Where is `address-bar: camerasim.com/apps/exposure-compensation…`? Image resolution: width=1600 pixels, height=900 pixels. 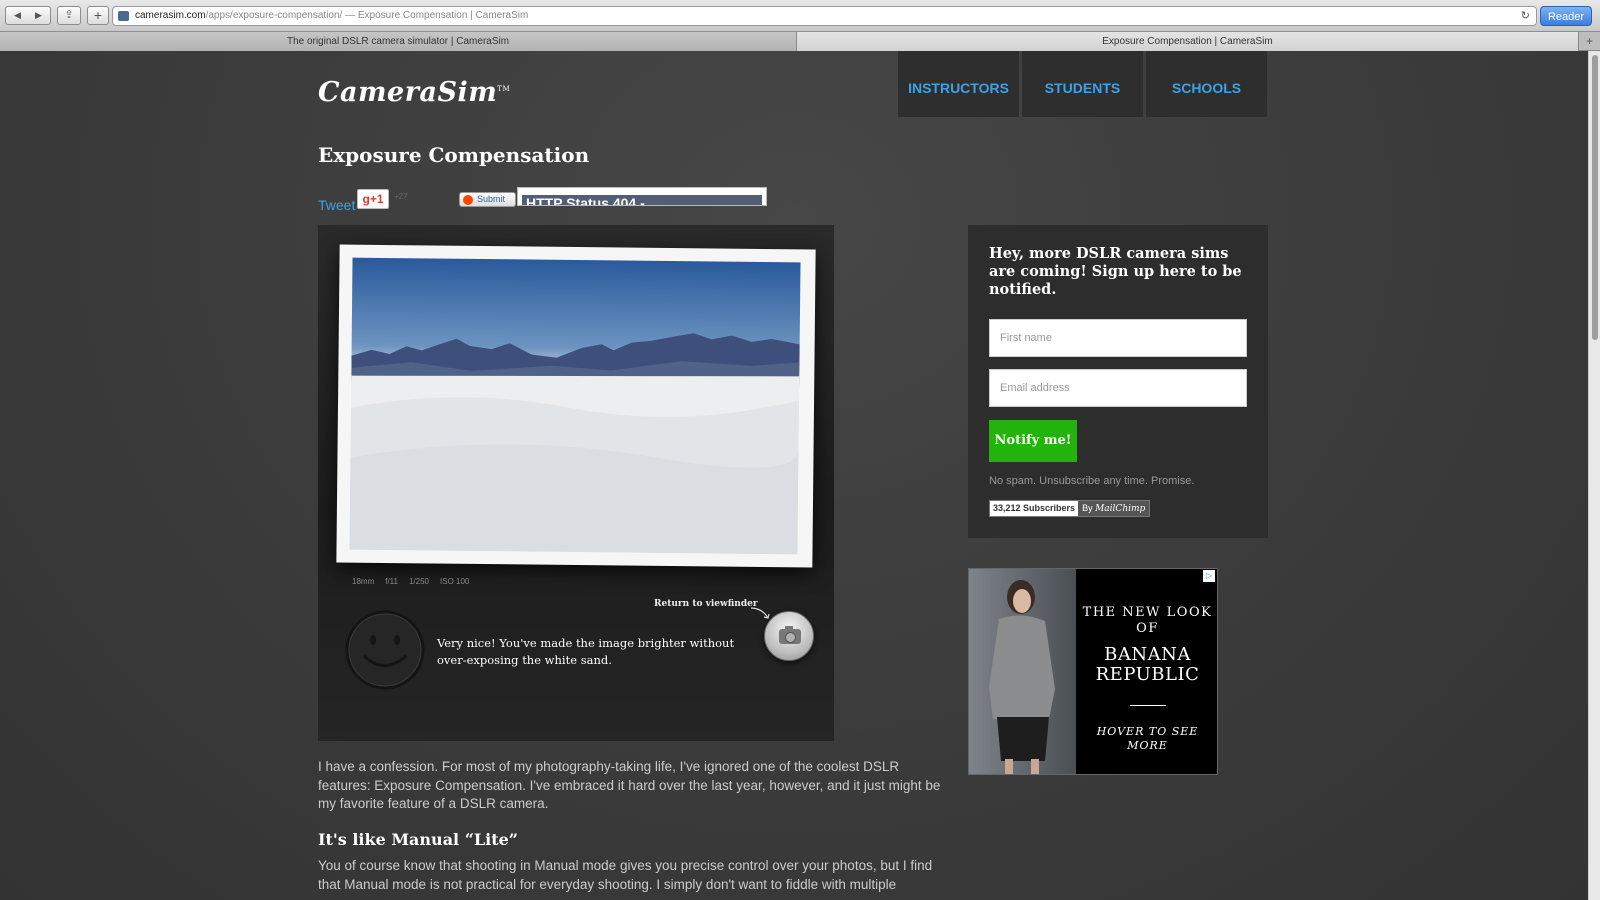 address-bar: camerasim.com/apps/exposure-compensation… is located at coordinates (824, 16).